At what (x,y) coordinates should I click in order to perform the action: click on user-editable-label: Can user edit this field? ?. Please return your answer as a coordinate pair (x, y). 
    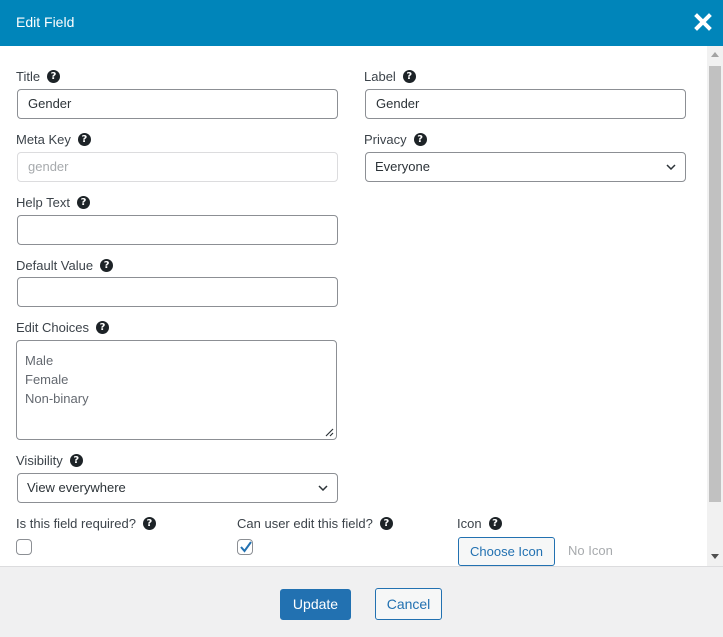
    Looking at the image, I should click on (315, 523).